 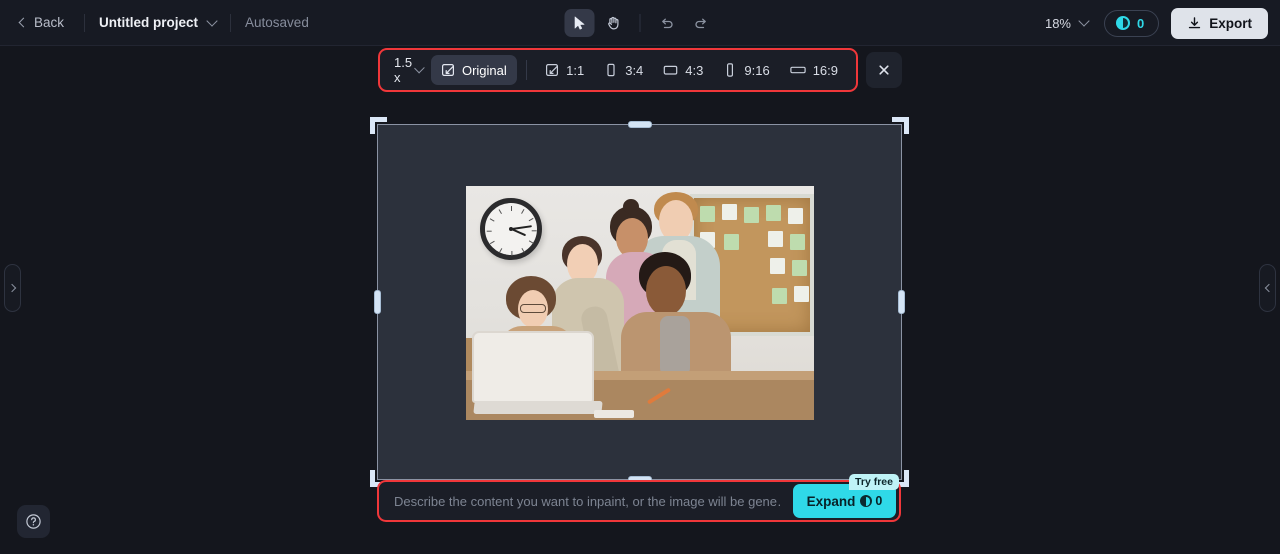 I want to click on aspect-ratio-toolbar-wrapper: 1.5 x Original 1:1 3:4 4:3 9:16 16:9, so click(x=640, y=70).